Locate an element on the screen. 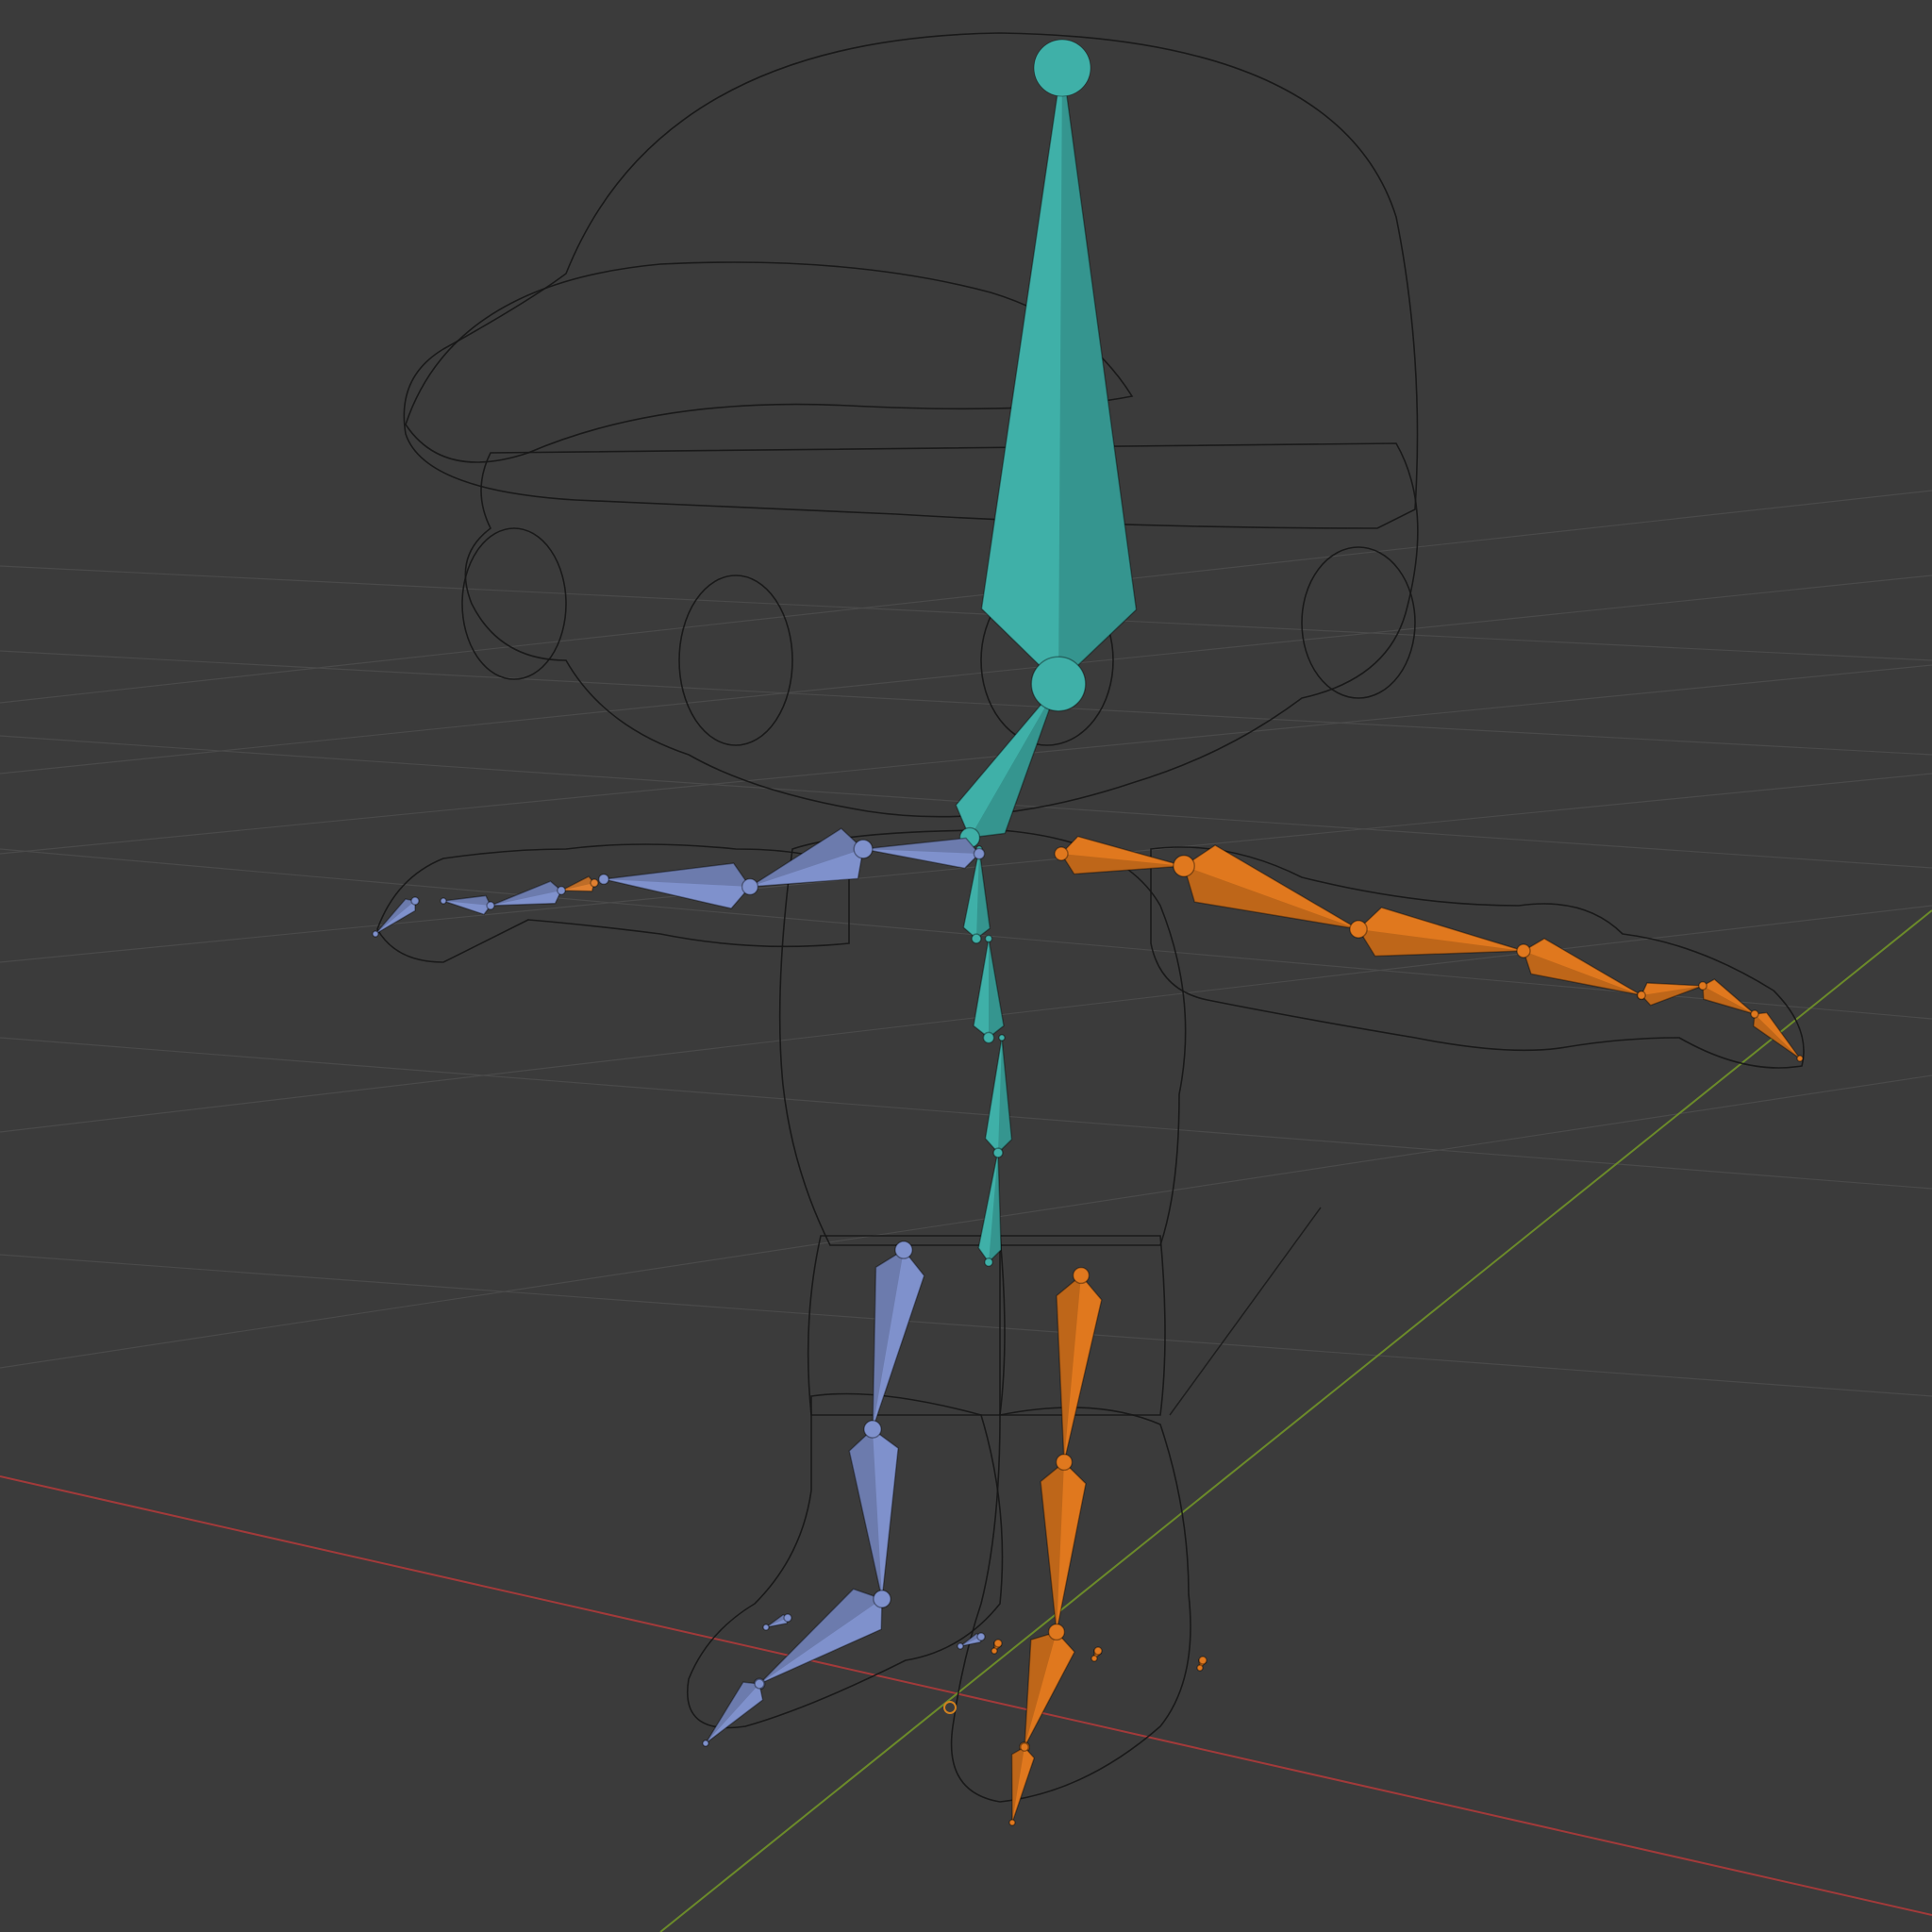 The image size is (1932, 1932). bone-shin-left is located at coordinates (873, 1513).